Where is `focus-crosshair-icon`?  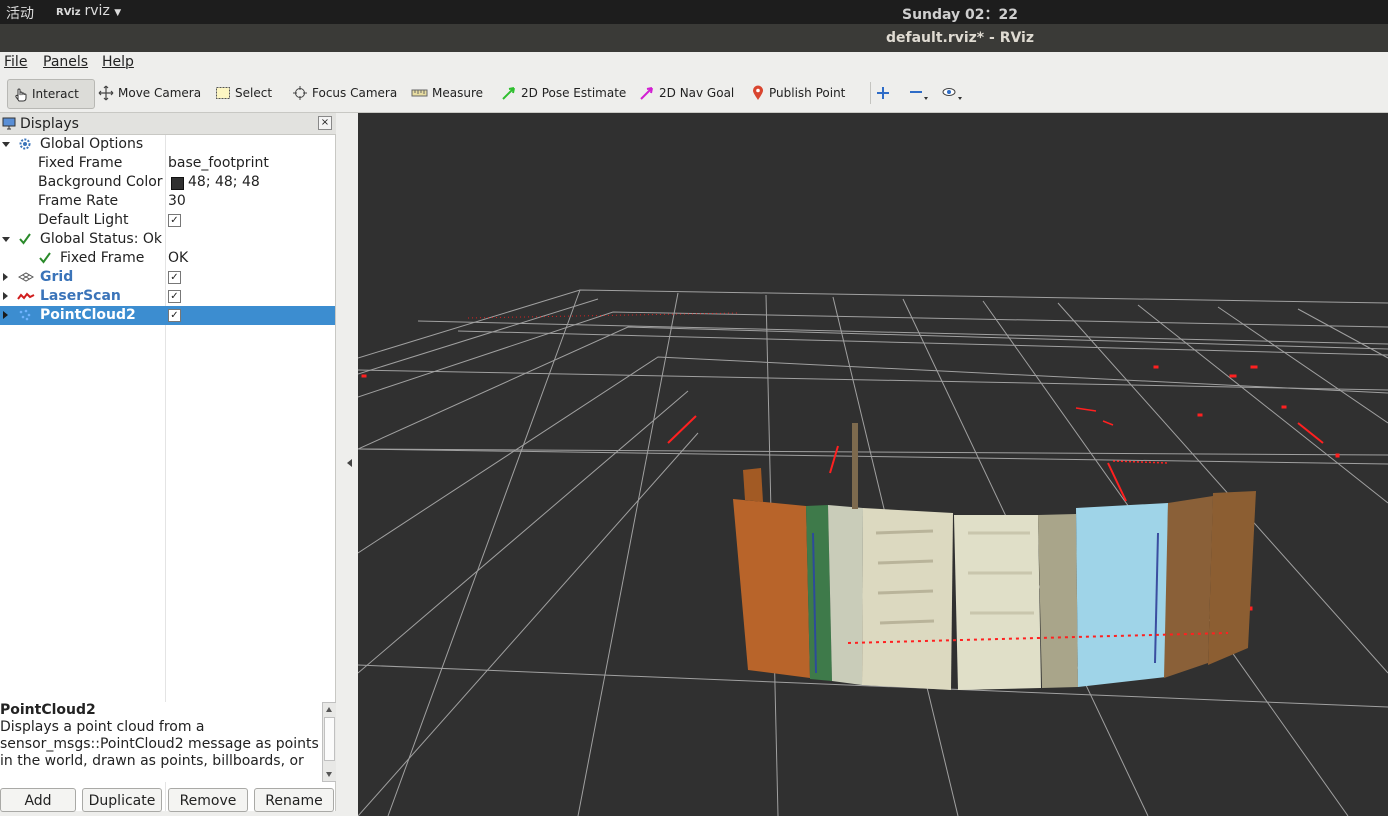 focus-crosshair-icon is located at coordinates (300, 93).